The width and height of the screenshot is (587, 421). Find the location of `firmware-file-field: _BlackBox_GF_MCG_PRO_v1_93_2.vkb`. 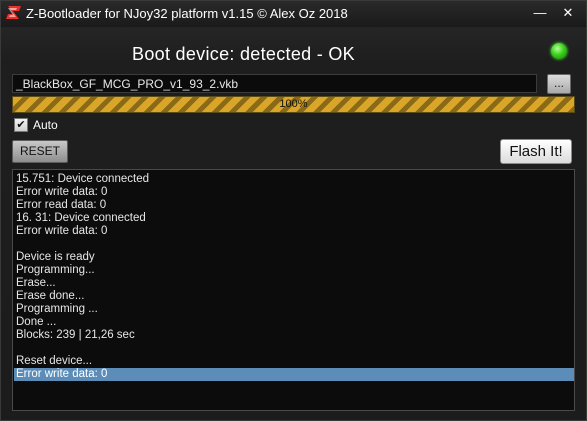

firmware-file-field: _BlackBox_GF_MCG_PRO_v1_93_2.vkb is located at coordinates (274, 83).